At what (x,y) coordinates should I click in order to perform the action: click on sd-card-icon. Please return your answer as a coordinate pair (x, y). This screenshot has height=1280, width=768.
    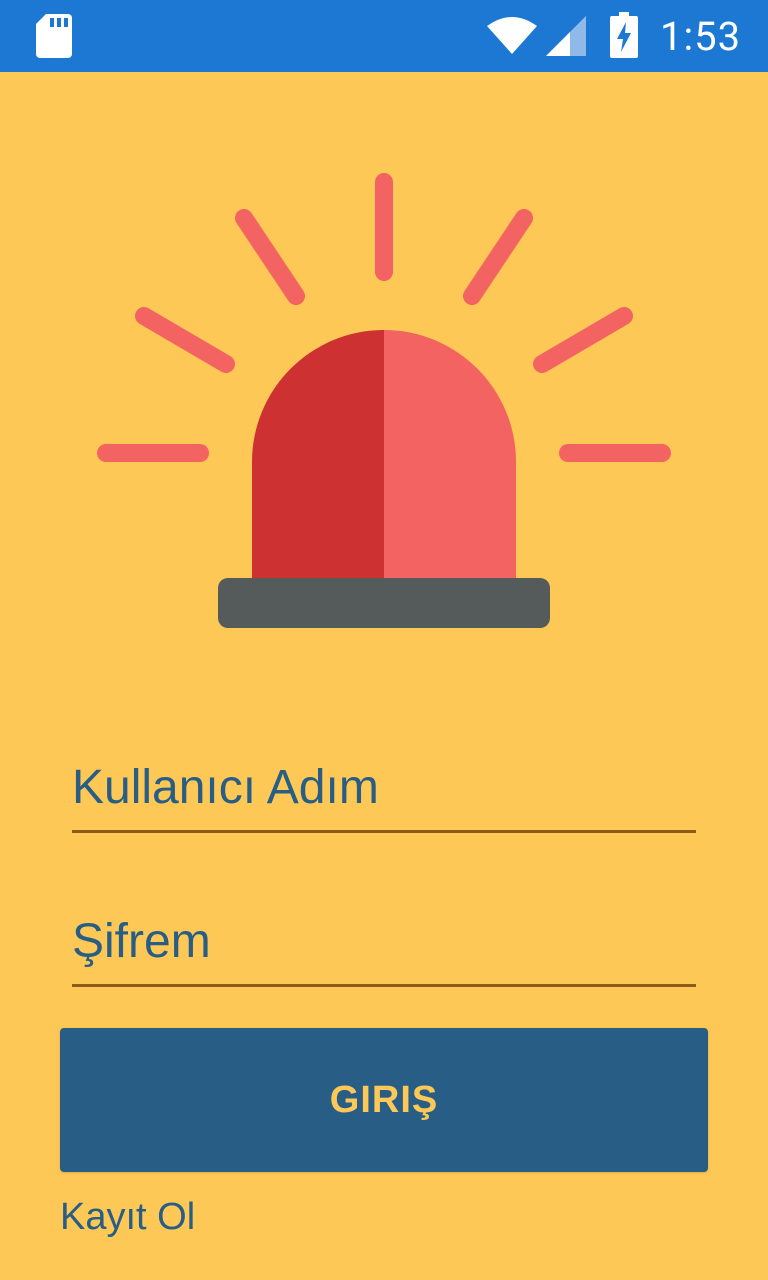
    Looking at the image, I should click on (54, 36).